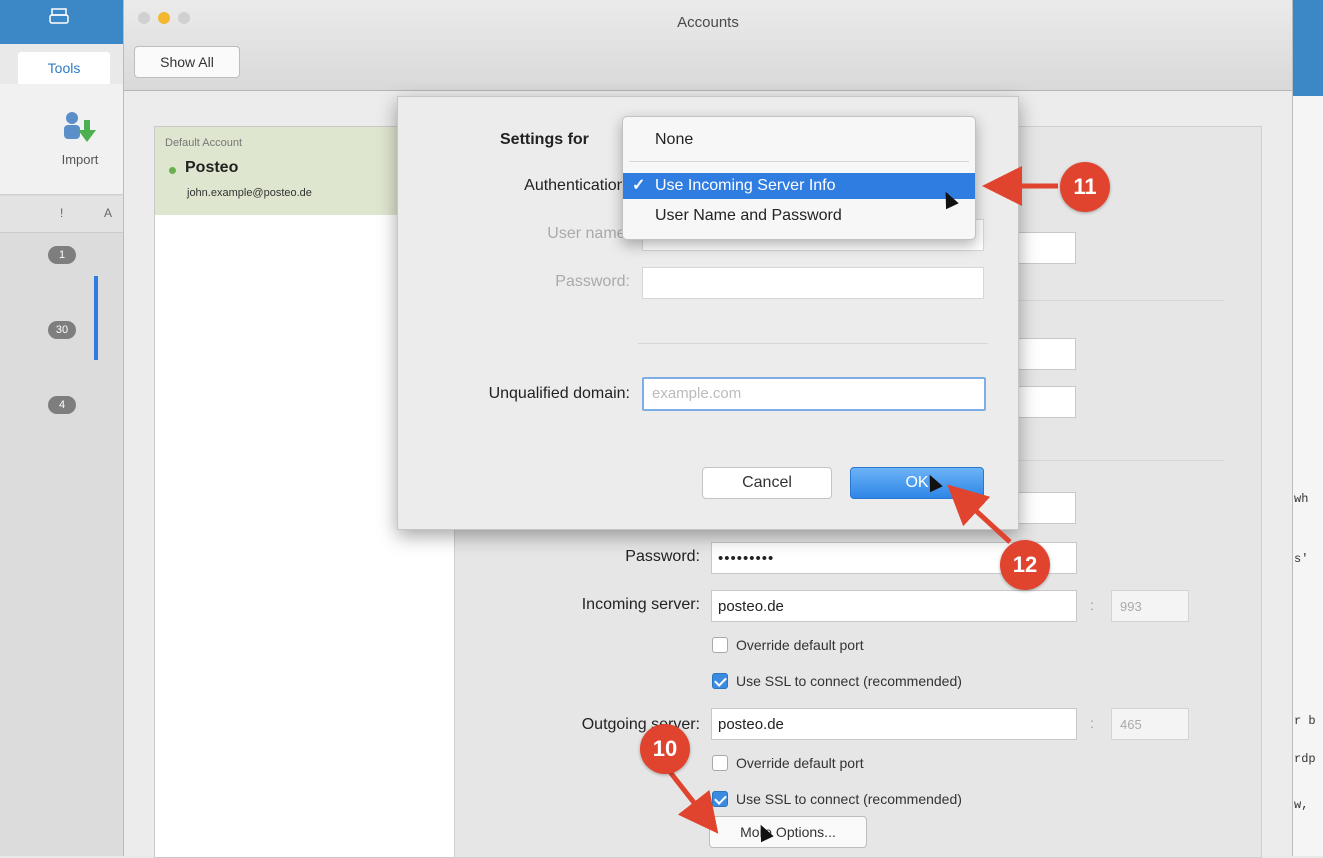 Image resolution: width=1323 pixels, height=858 pixels. Describe the element at coordinates (1085, 187) in the screenshot. I see `step-callout-11: 11` at that location.